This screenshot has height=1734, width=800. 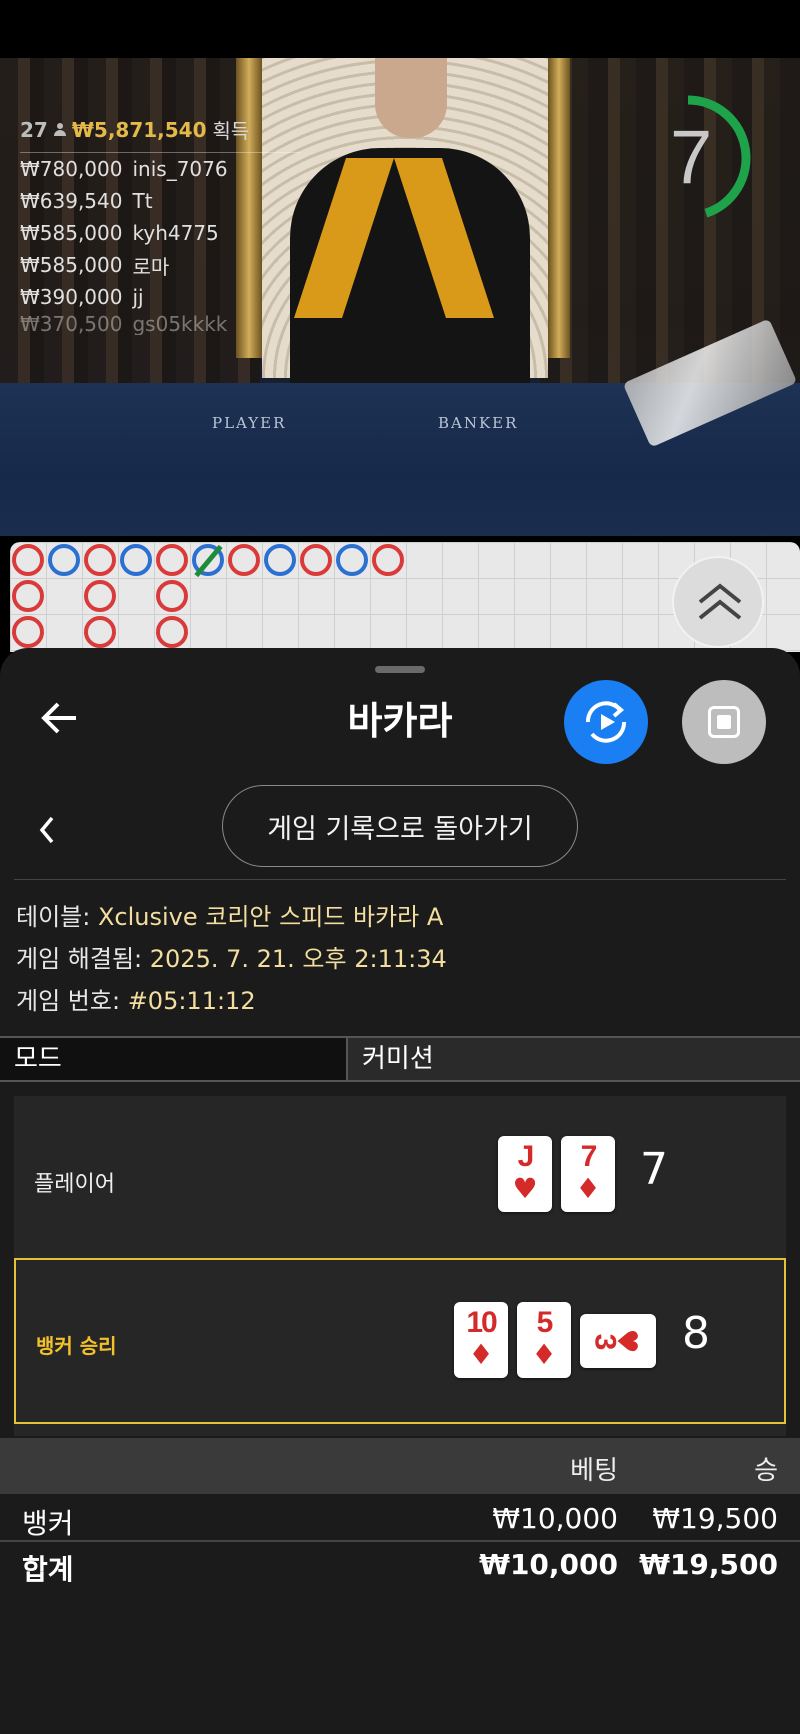 I want to click on back-to-history-button: 게임 기록으로 돌아가기, so click(x=400, y=826).